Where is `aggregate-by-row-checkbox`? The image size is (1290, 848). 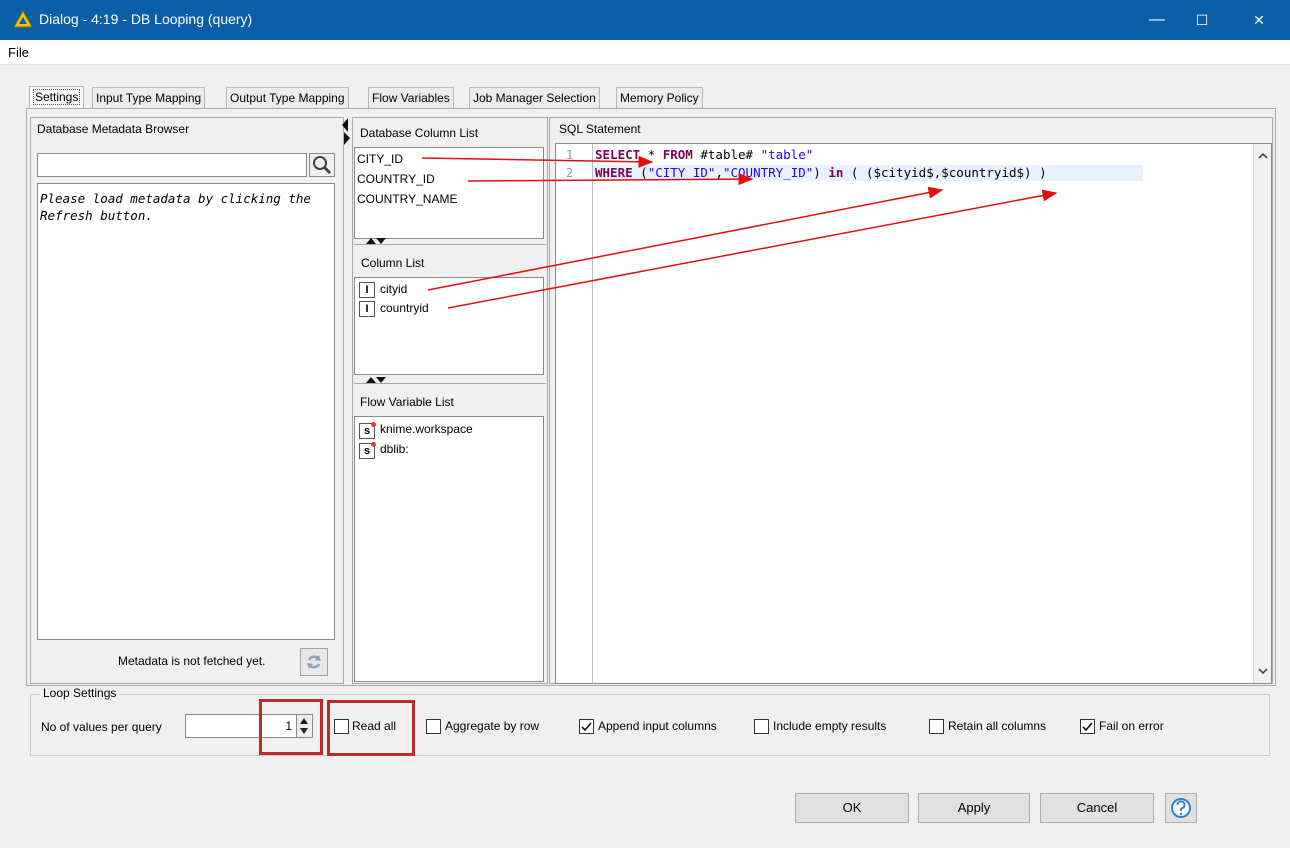 aggregate-by-row-checkbox is located at coordinates (433, 726).